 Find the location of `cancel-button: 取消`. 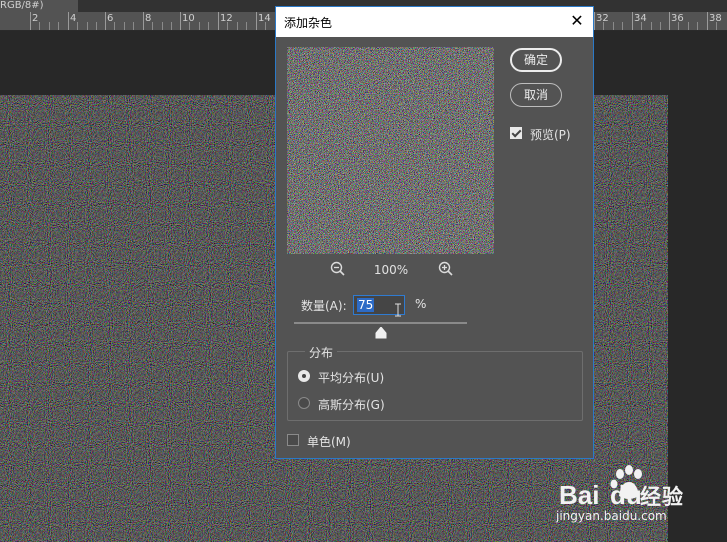

cancel-button: 取消 is located at coordinates (536, 95).